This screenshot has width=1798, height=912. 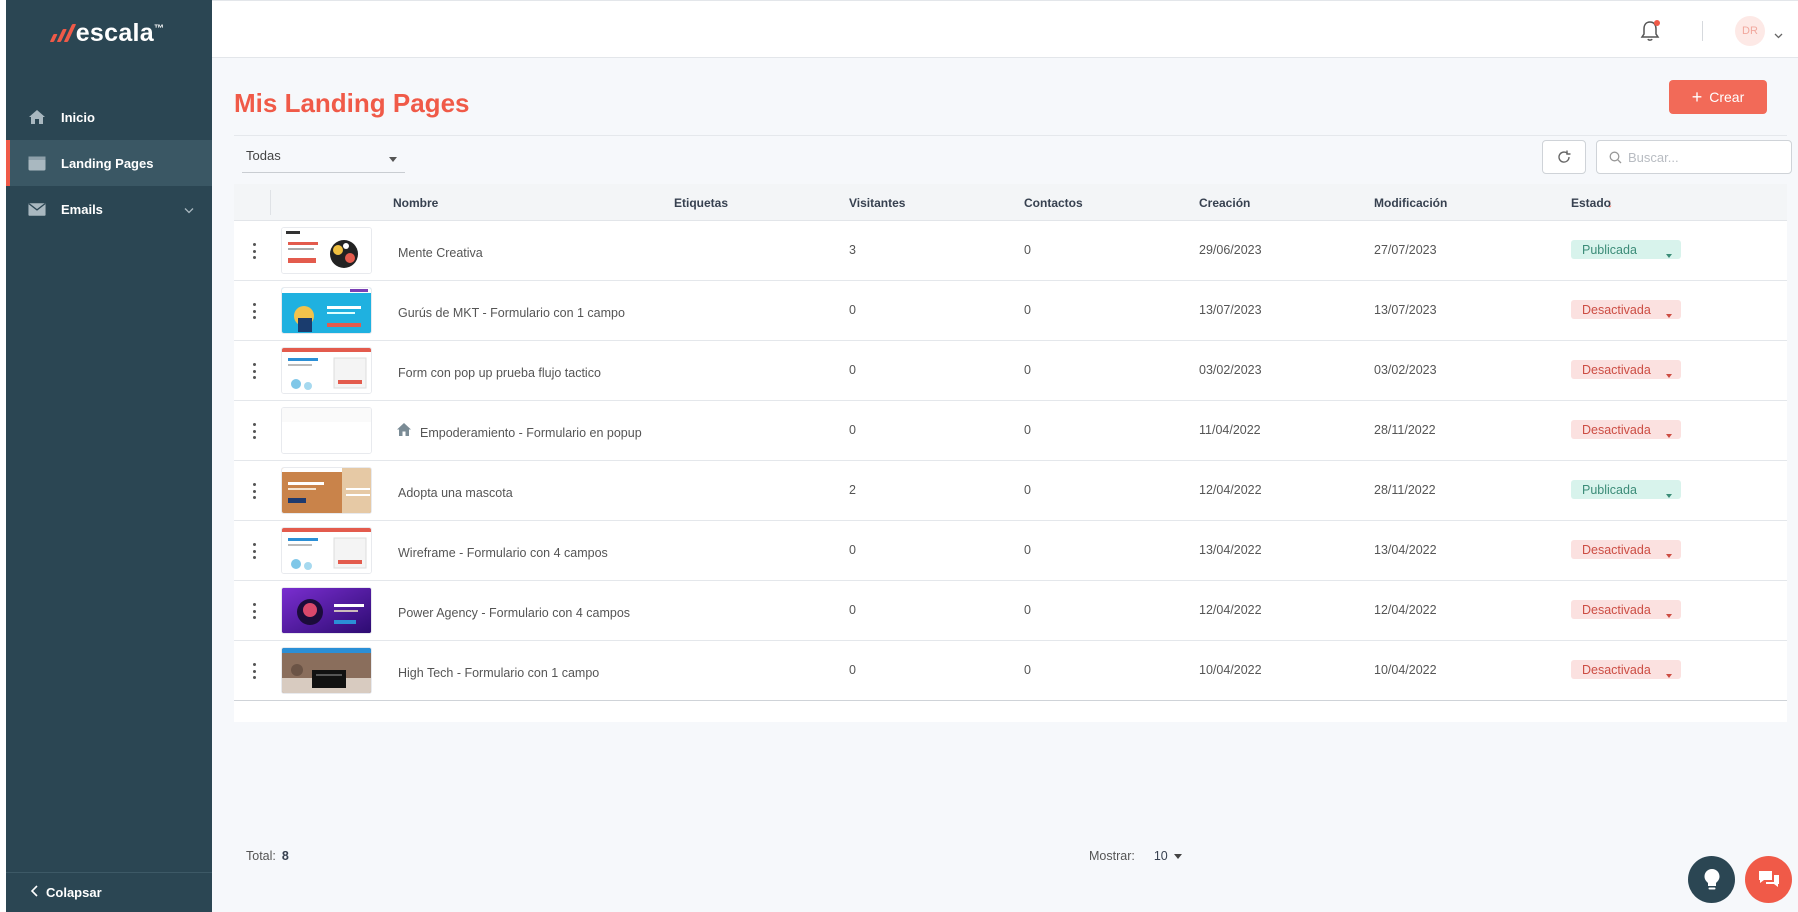 What do you see at coordinates (1230, 610) in the screenshot?
I see `created-cell: 12/04/2022` at bounding box center [1230, 610].